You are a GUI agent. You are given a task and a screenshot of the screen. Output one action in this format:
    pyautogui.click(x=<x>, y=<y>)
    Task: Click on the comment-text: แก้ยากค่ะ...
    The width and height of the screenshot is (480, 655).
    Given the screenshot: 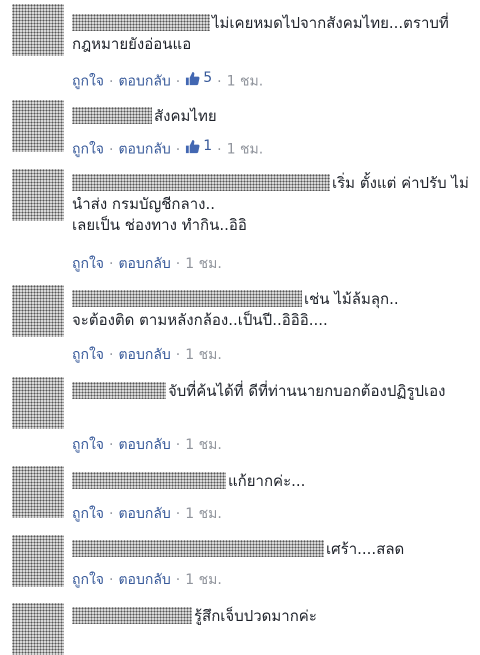 What is the action you would take?
    pyautogui.click(x=267, y=481)
    